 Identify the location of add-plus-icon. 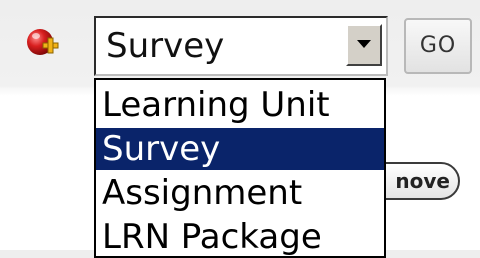
(43, 42).